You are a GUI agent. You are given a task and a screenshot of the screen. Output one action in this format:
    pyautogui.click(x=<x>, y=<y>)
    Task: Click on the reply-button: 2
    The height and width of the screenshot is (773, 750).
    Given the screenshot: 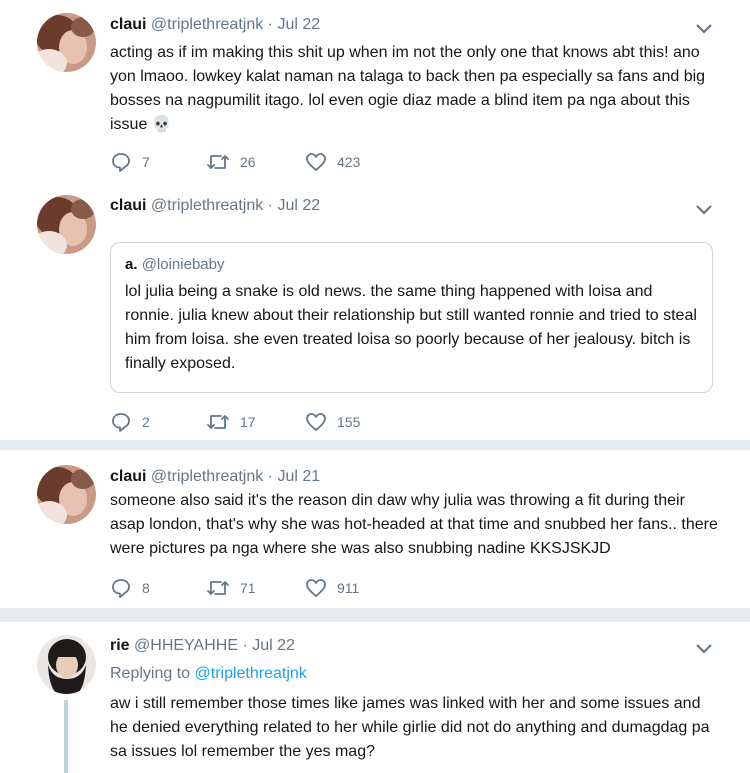 What is the action you would take?
    pyautogui.click(x=130, y=422)
    